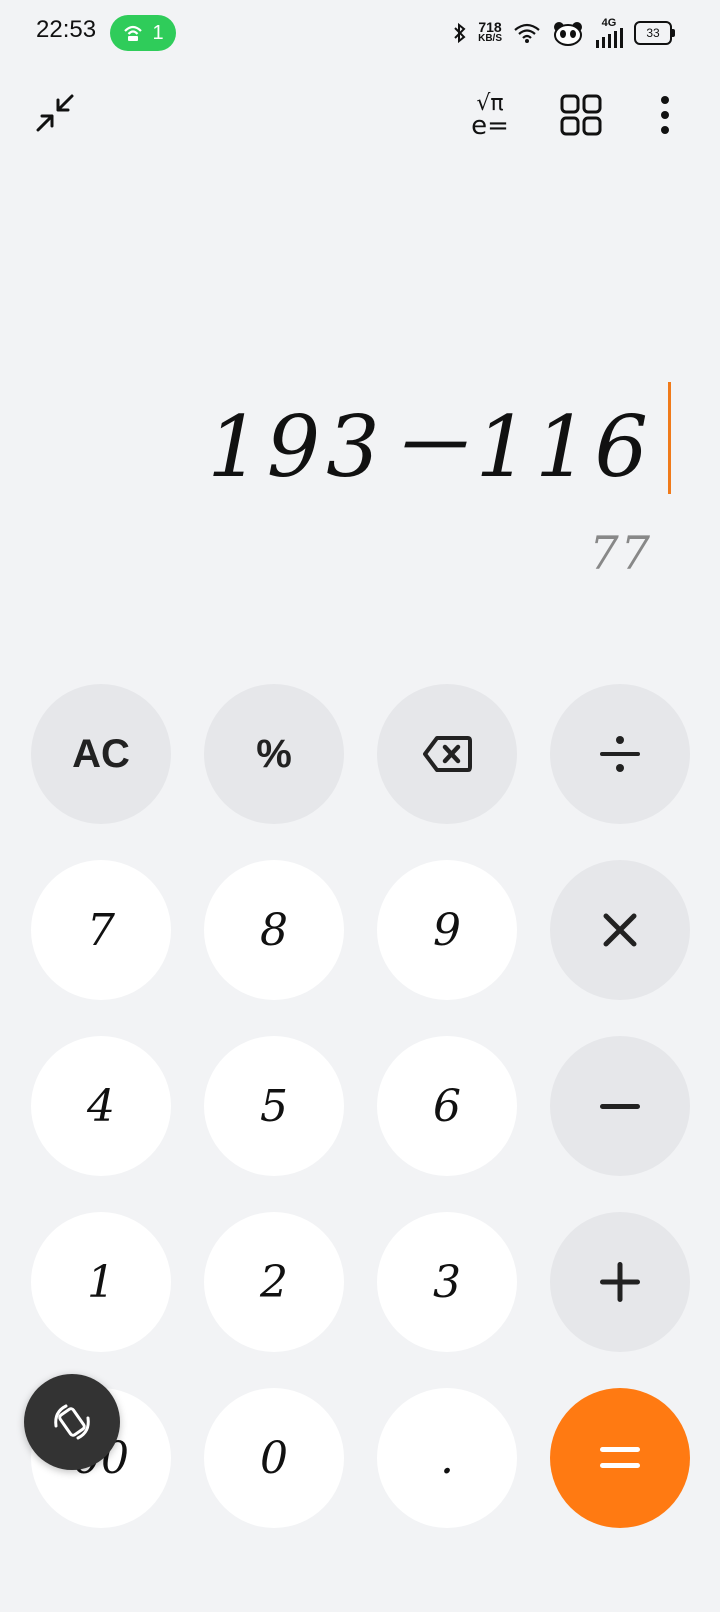  What do you see at coordinates (581, 115) in the screenshot?
I see `grid-icon` at bounding box center [581, 115].